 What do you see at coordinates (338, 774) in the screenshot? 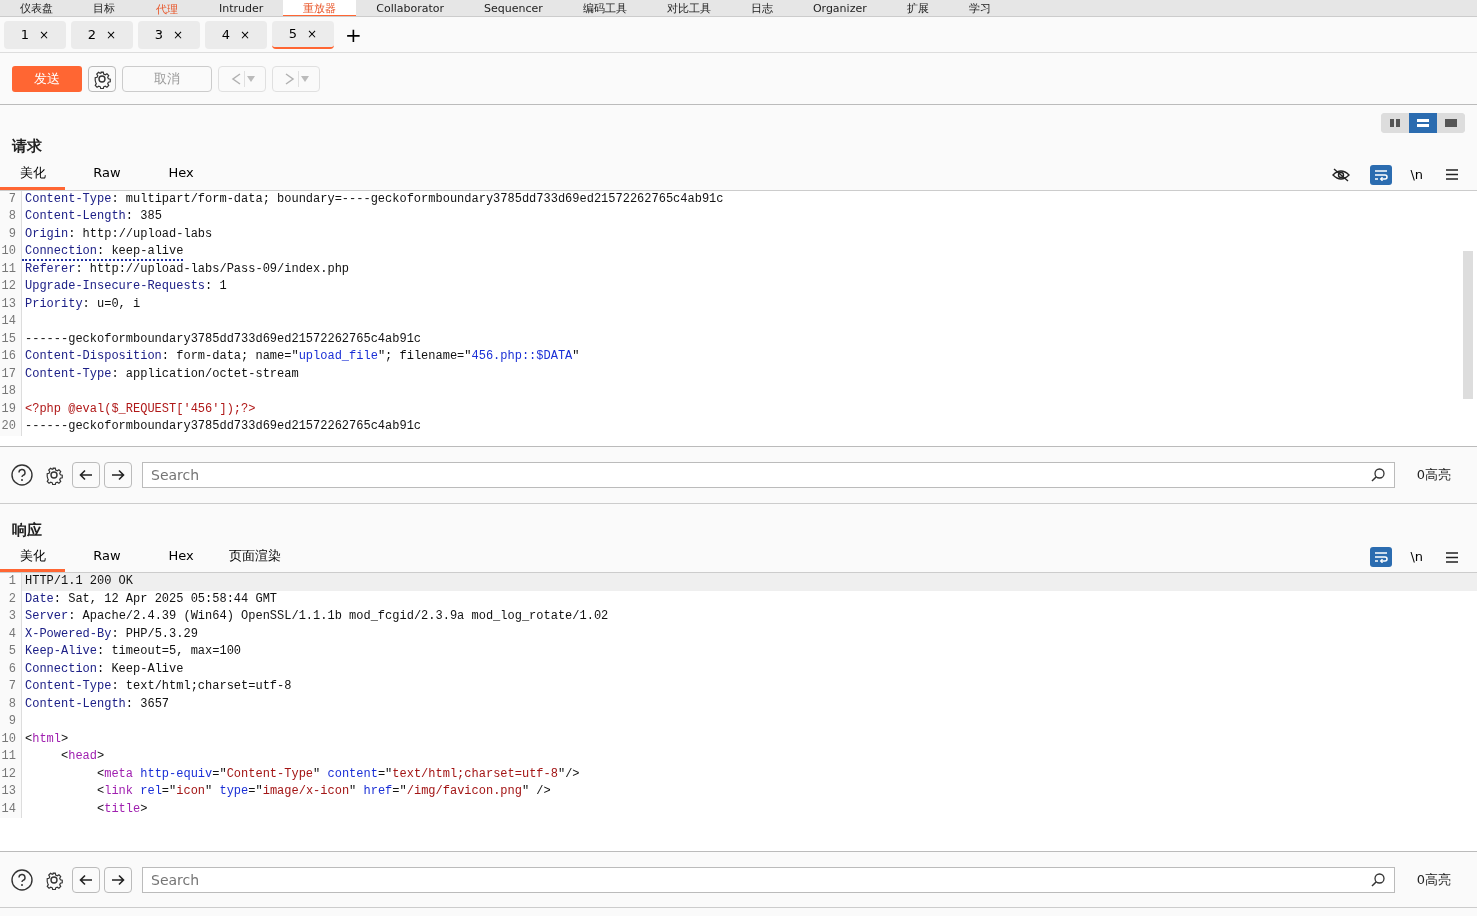
I see `code-line: <meta http-equiv="Content-Type" content="text/html;charset=utf-8"/>` at bounding box center [338, 774].